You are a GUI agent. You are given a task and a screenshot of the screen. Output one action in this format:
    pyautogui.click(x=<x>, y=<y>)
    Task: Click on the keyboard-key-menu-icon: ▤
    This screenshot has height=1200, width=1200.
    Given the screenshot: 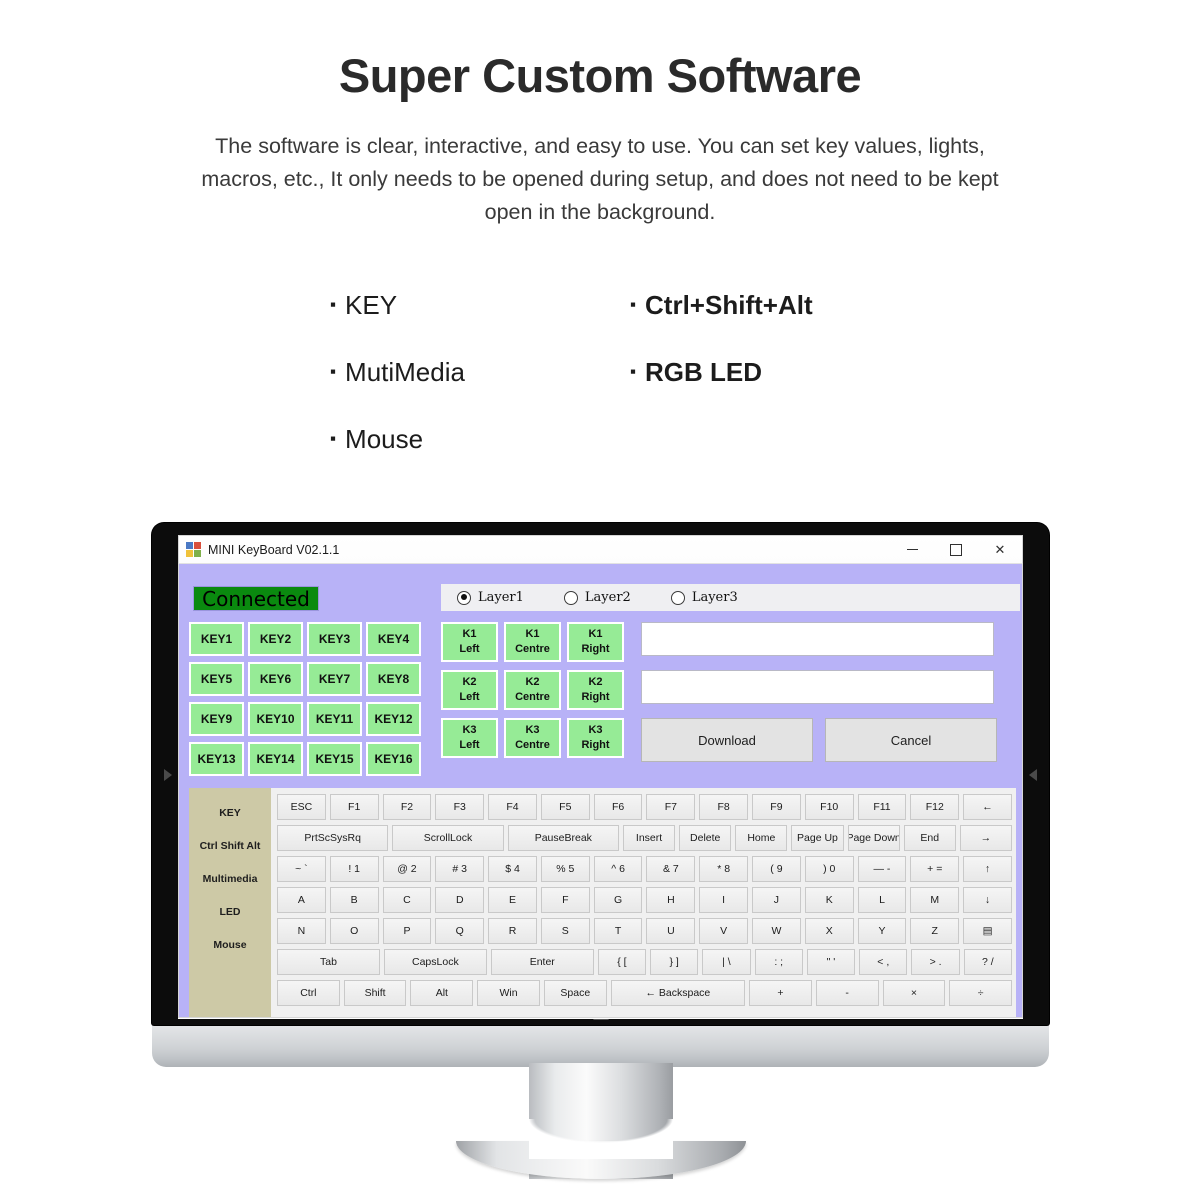 What is the action you would take?
    pyautogui.click(x=987, y=931)
    